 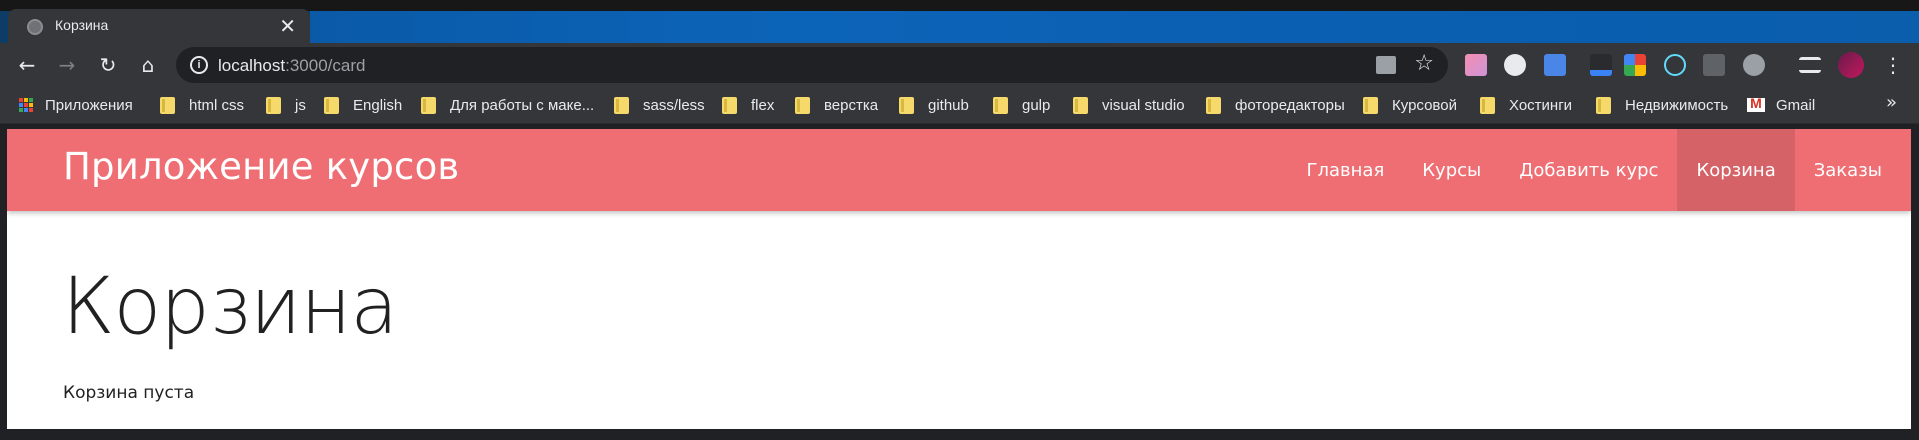 I want to click on address-bar: i localhost:3000/card ☆, so click(x=812, y=65).